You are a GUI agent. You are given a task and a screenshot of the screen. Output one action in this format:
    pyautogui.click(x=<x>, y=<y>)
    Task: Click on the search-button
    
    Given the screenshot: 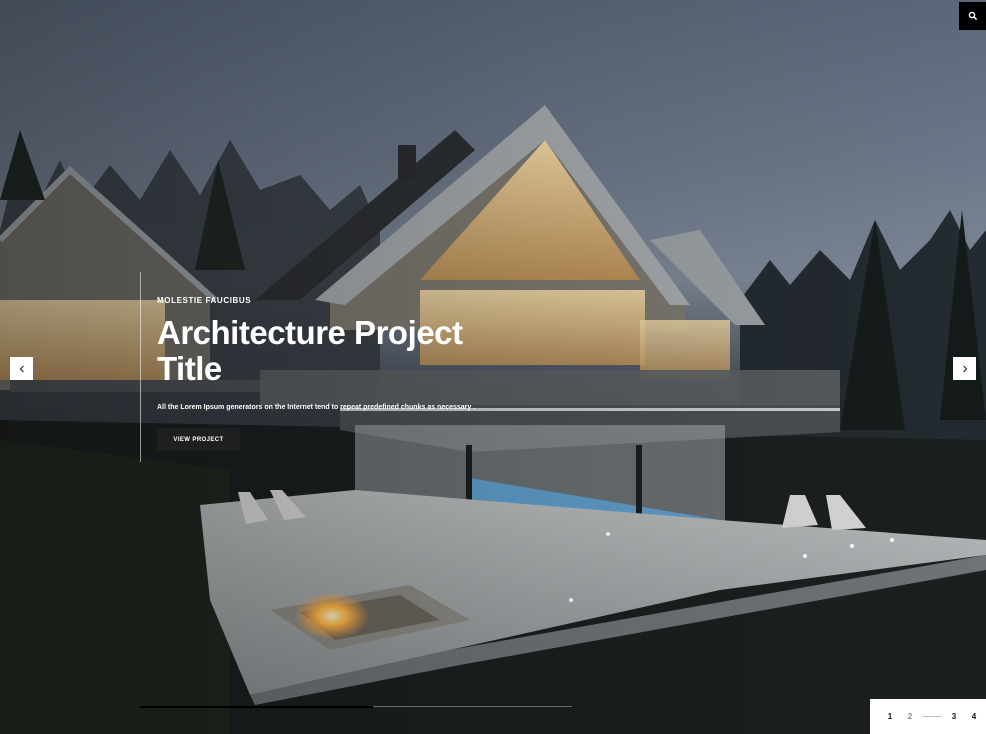 What is the action you would take?
    pyautogui.click(x=972, y=16)
    